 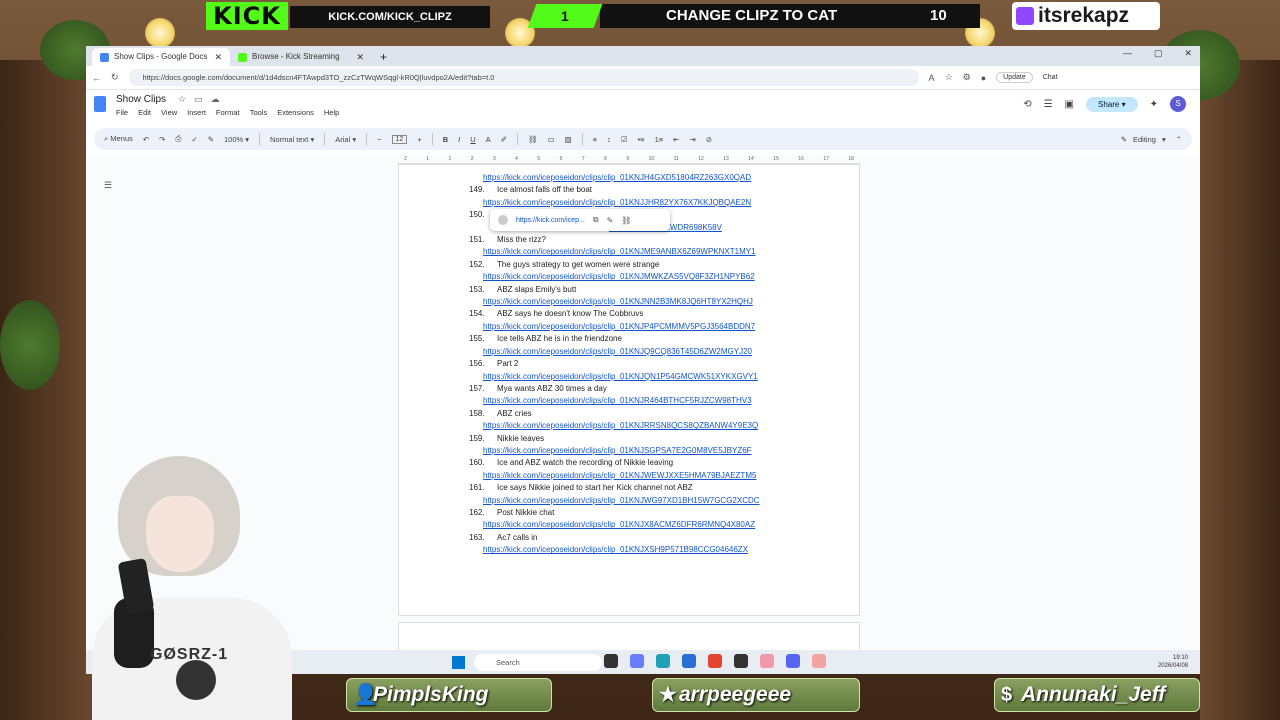 What do you see at coordinates (459, 139) in the screenshot?
I see `italic-icon: I` at bounding box center [459, 139].